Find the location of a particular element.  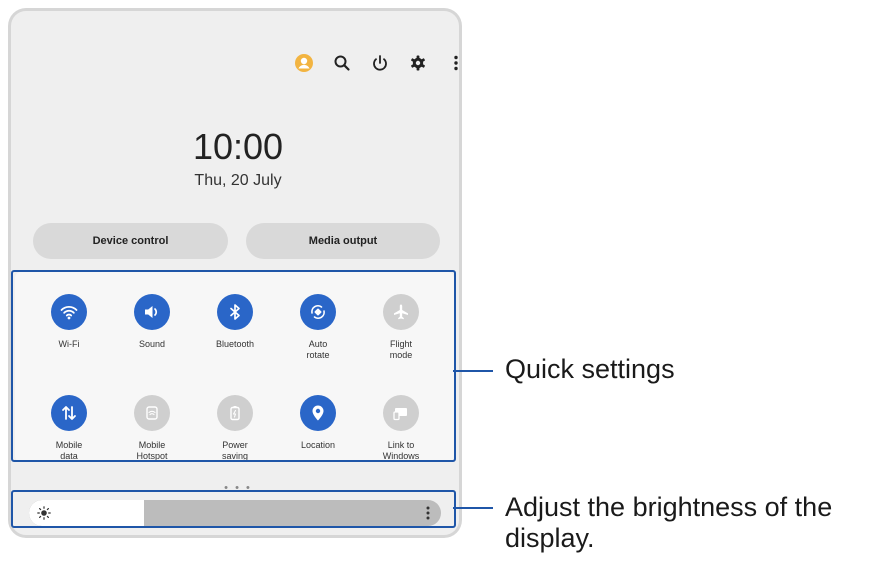

top-toolbar is located at coordinates (376, 63).